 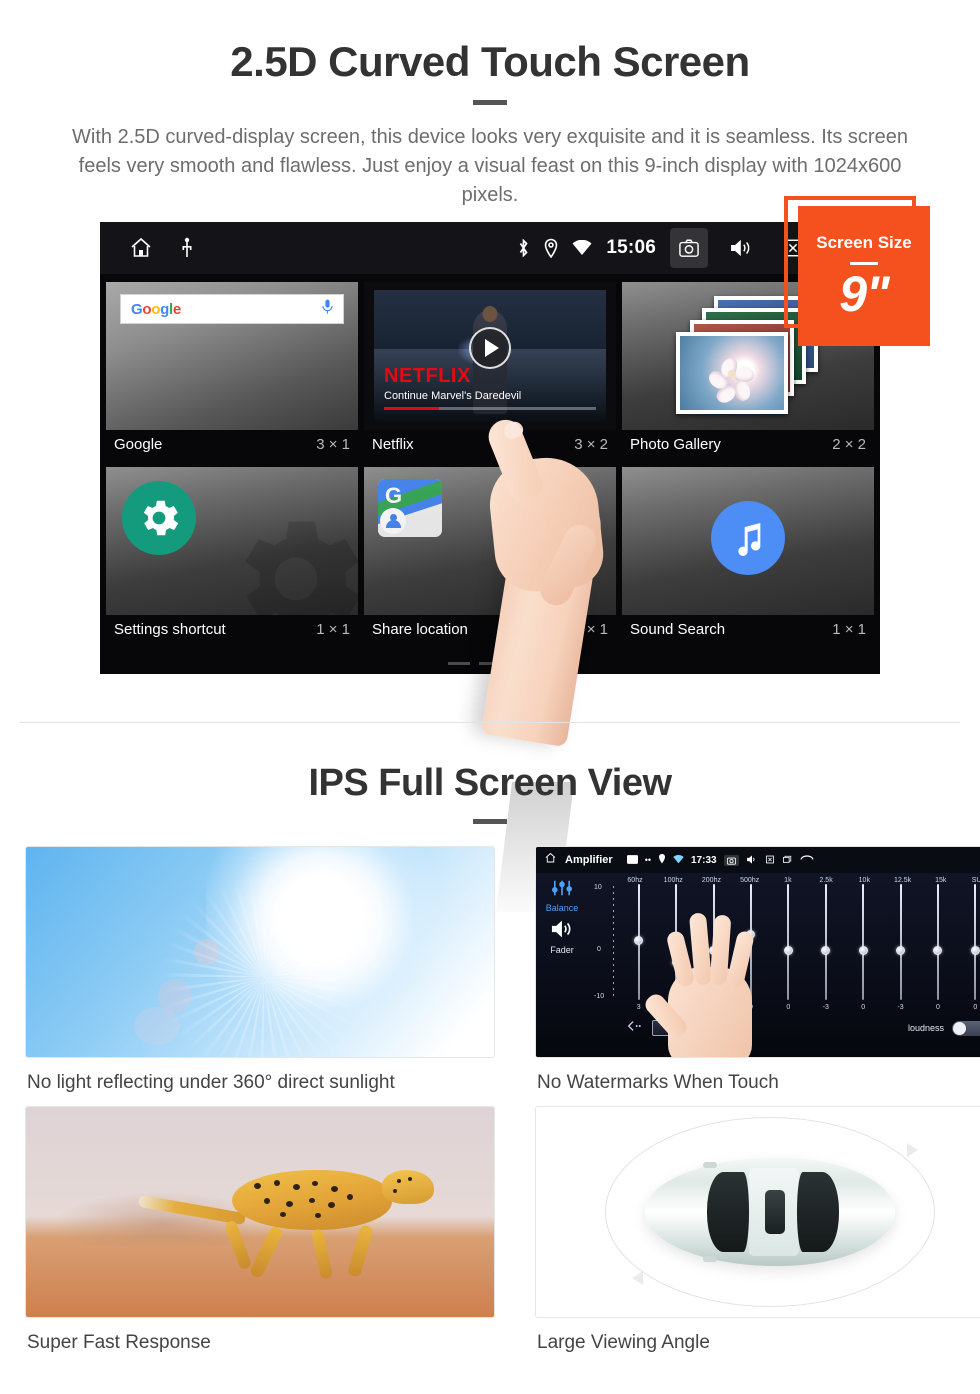 I want to click on widget-cell-google: Google Google 3 × 1, so click(x=232, y=372).